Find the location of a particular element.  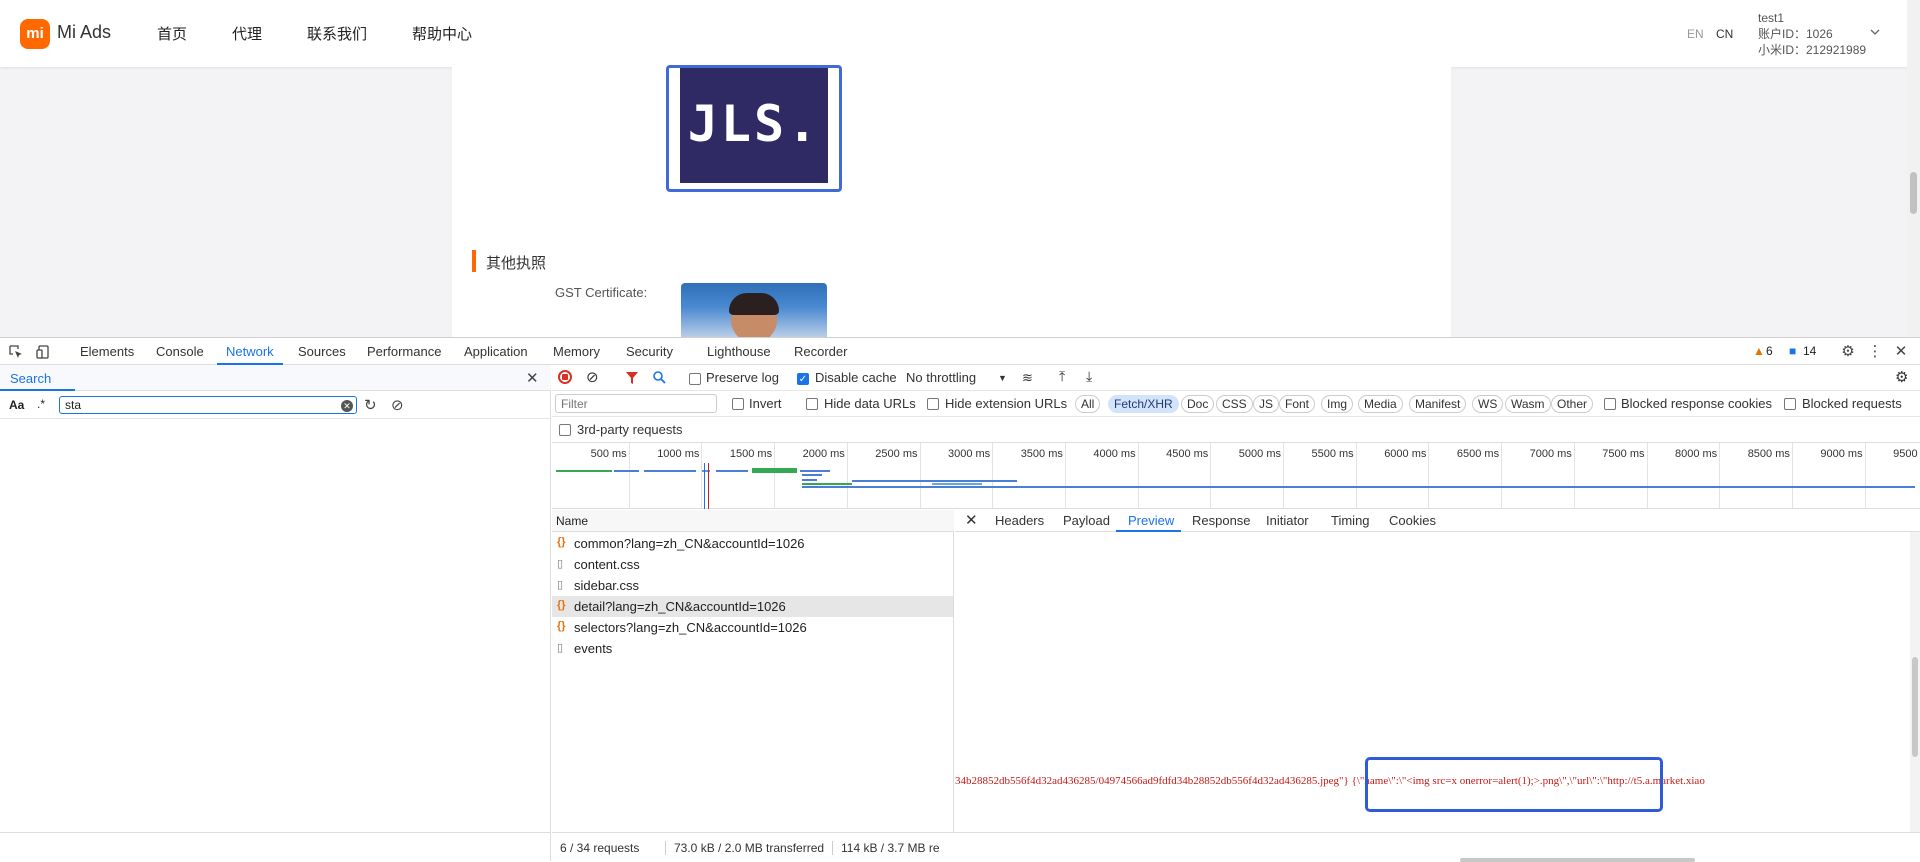

third-party-checkbox is located at coordinates (565, 430).